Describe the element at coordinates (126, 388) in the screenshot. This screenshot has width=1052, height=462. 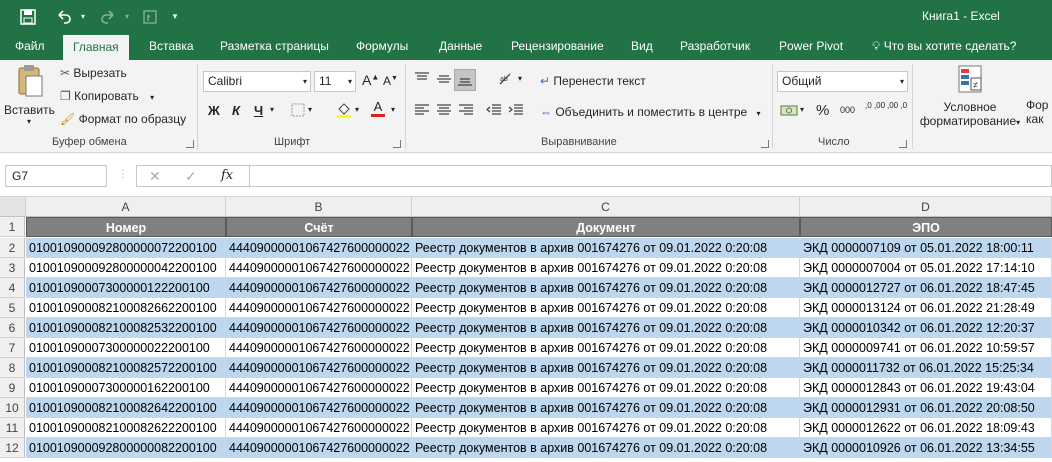
I see `table-cell: 01001090007300000162200100` at that location.